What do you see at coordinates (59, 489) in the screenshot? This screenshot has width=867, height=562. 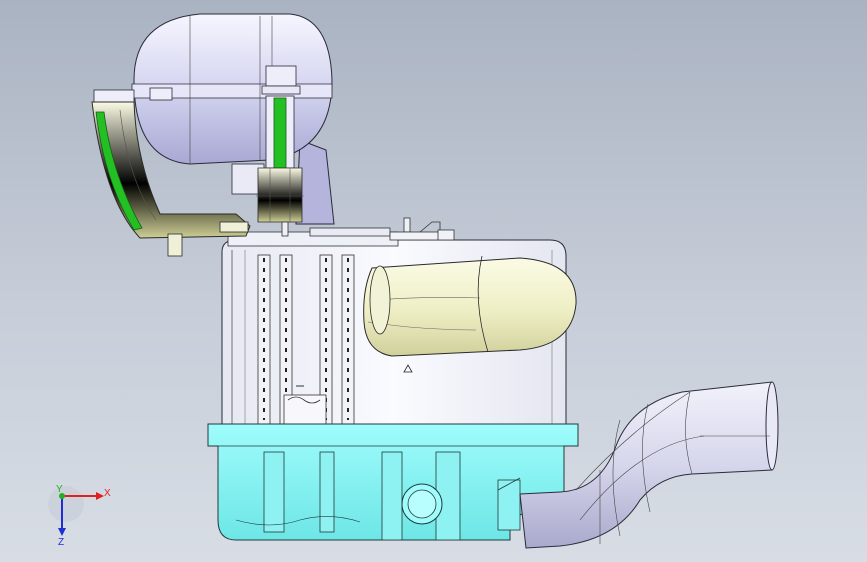 I see `y-axis-label: Y` at bounding box center [59, 489].